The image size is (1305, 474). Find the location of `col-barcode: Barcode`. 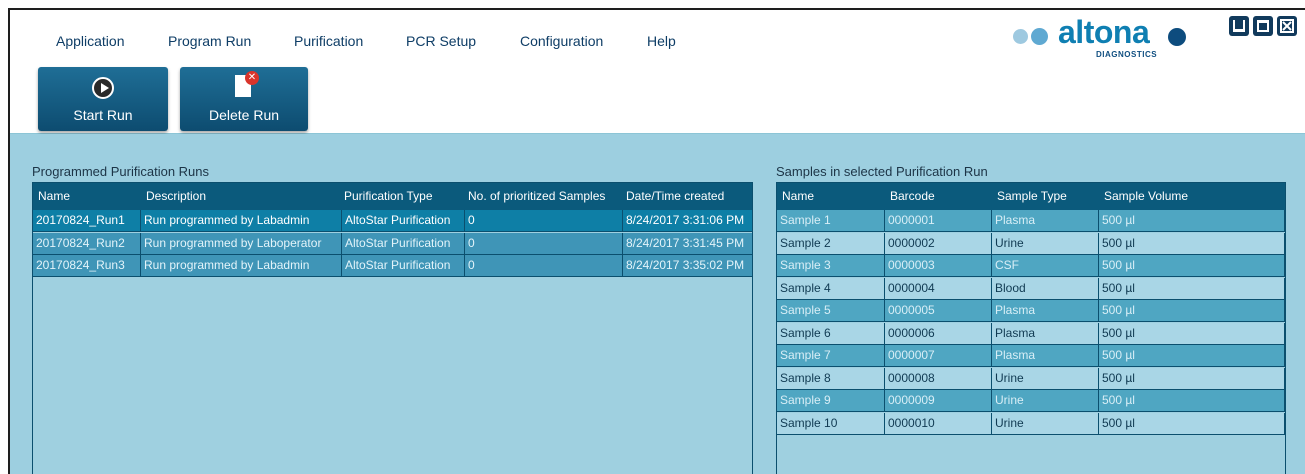

col-barcode: Barcode is located at coordinates (912, 196).